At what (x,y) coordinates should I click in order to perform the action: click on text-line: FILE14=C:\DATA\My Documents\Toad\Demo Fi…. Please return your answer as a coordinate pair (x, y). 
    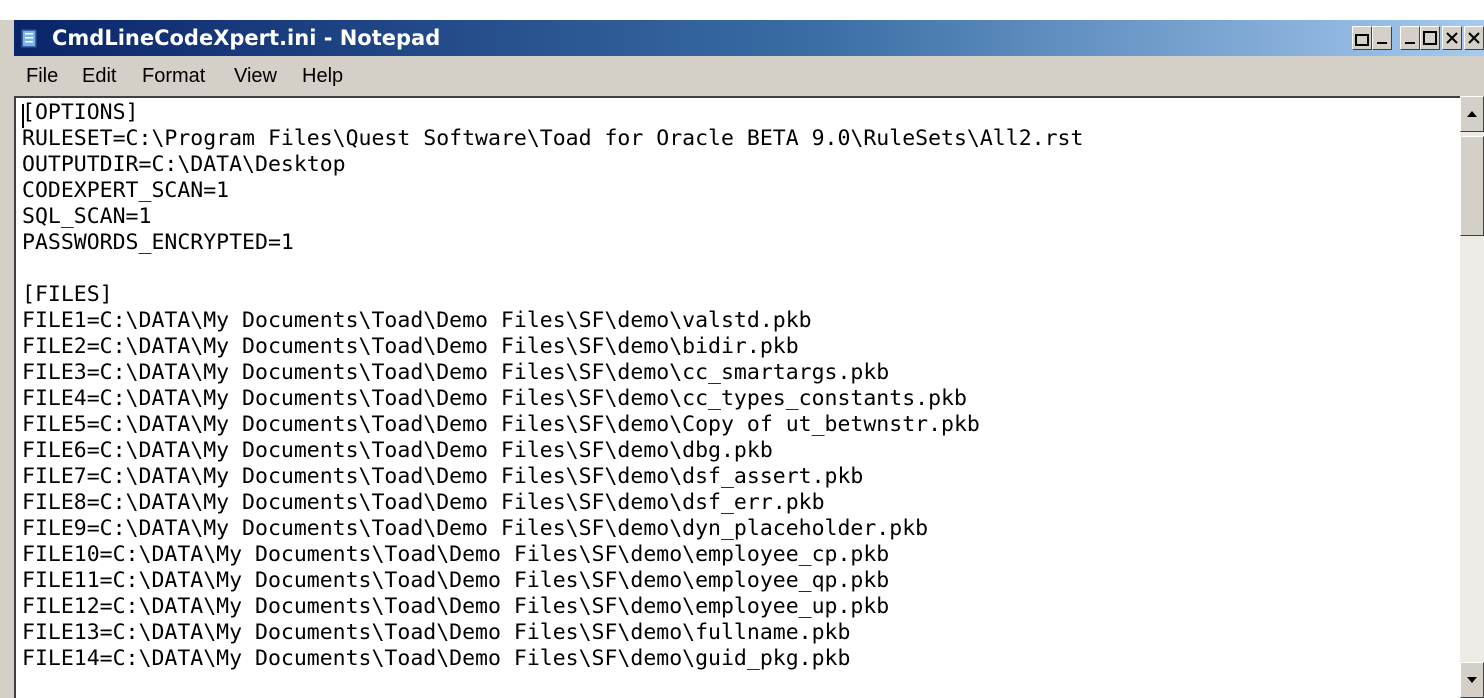
    Looking at the image, I should click on (436, 658).